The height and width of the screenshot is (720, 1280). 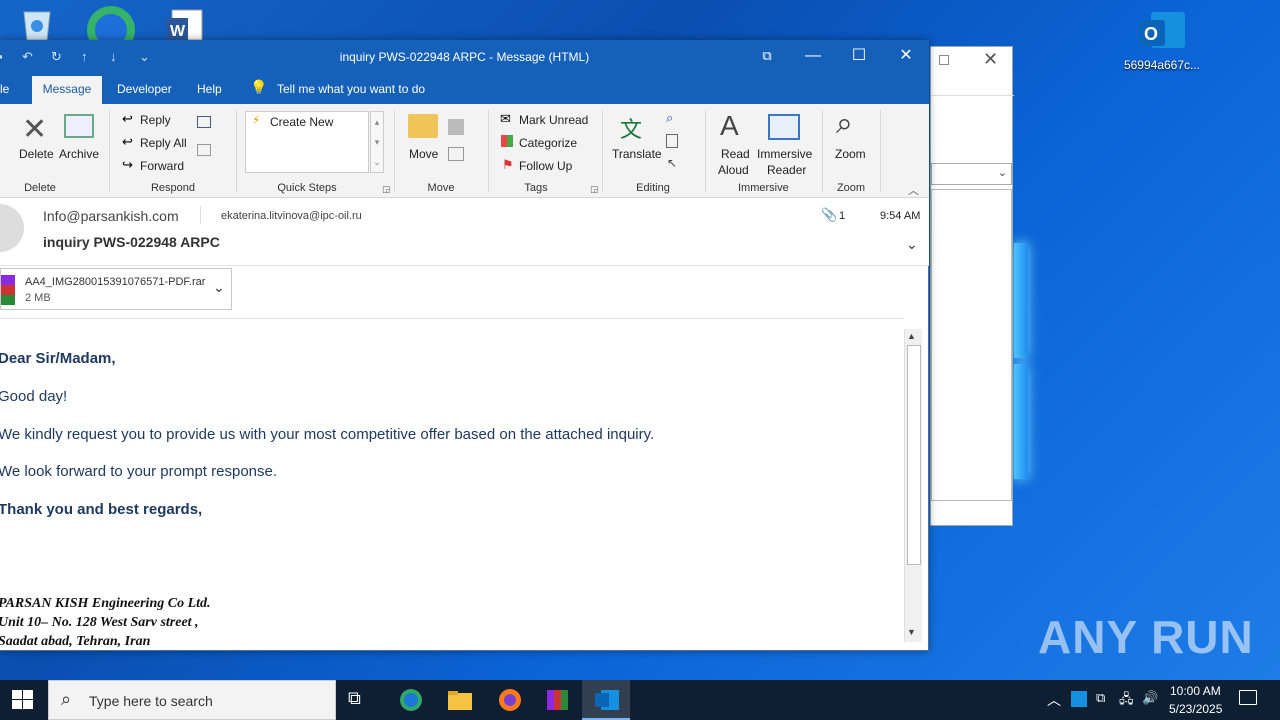 I want to click on move-folder-icon, so click(x=423, y=126).